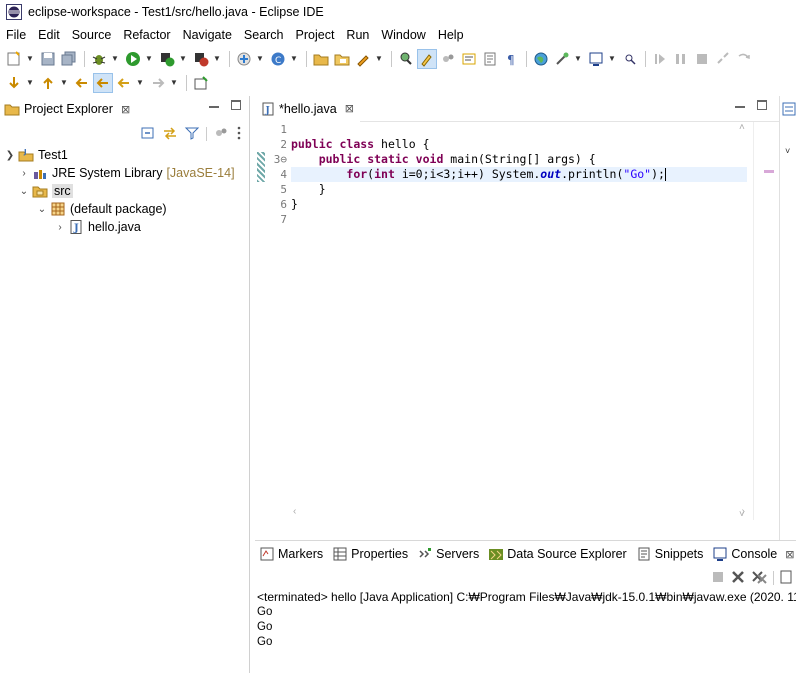 This screenshot has width=796, height=673. I want to click on new-dropdown-icon: ▼, so click(30, 59).